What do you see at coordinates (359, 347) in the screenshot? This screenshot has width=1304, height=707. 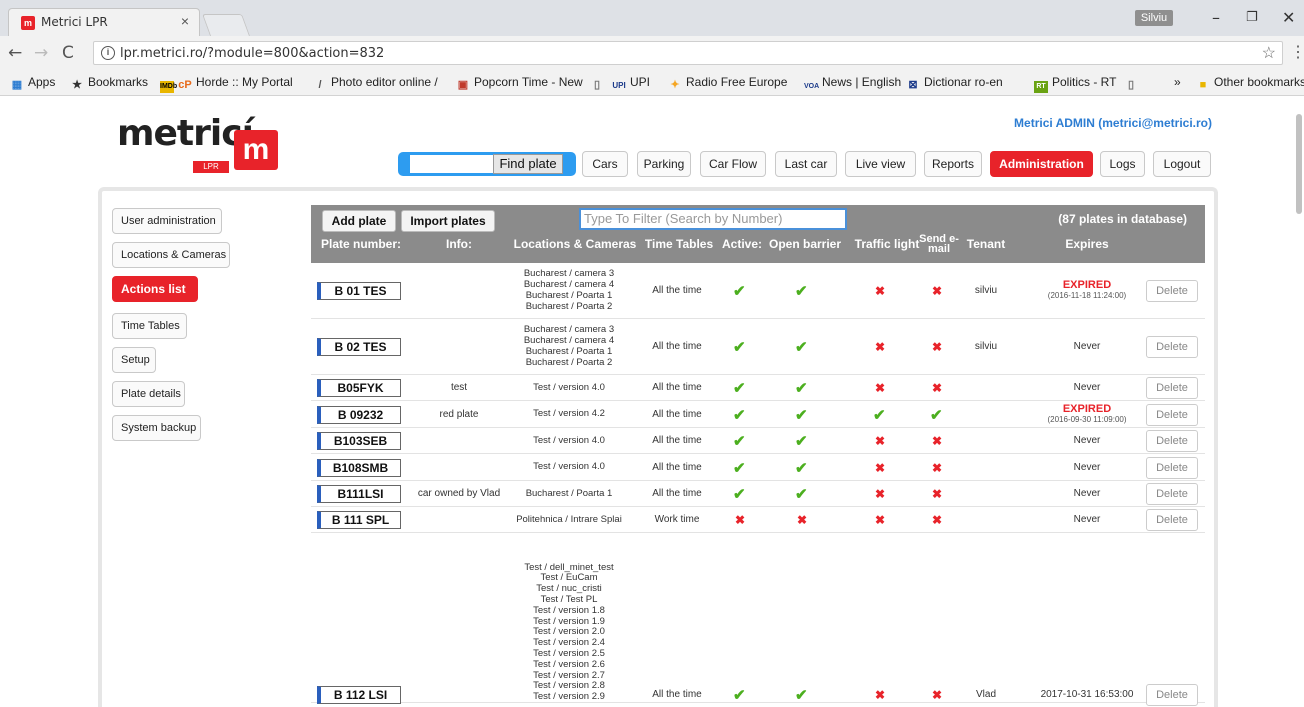 I see `plate-number: B 02 TES` at bounding box center [359, 347].